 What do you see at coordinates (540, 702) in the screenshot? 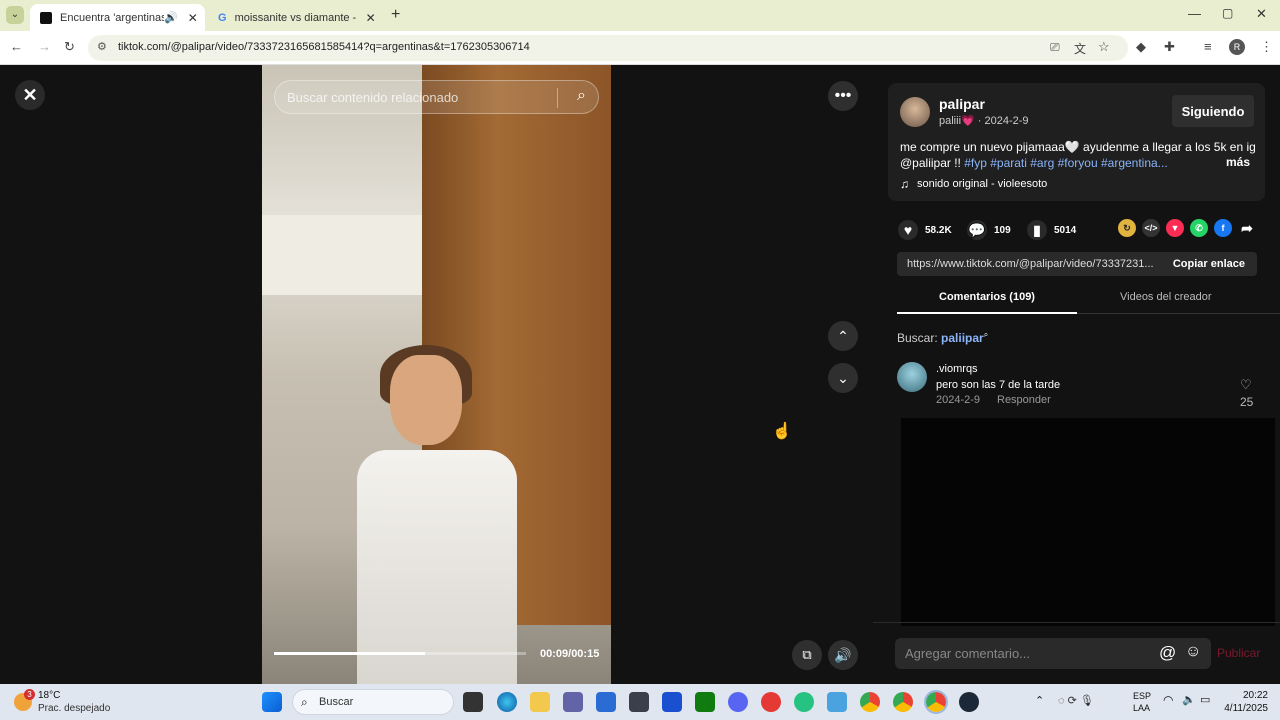
I see `file-explorer-icon` at bounding box center [540, 702].